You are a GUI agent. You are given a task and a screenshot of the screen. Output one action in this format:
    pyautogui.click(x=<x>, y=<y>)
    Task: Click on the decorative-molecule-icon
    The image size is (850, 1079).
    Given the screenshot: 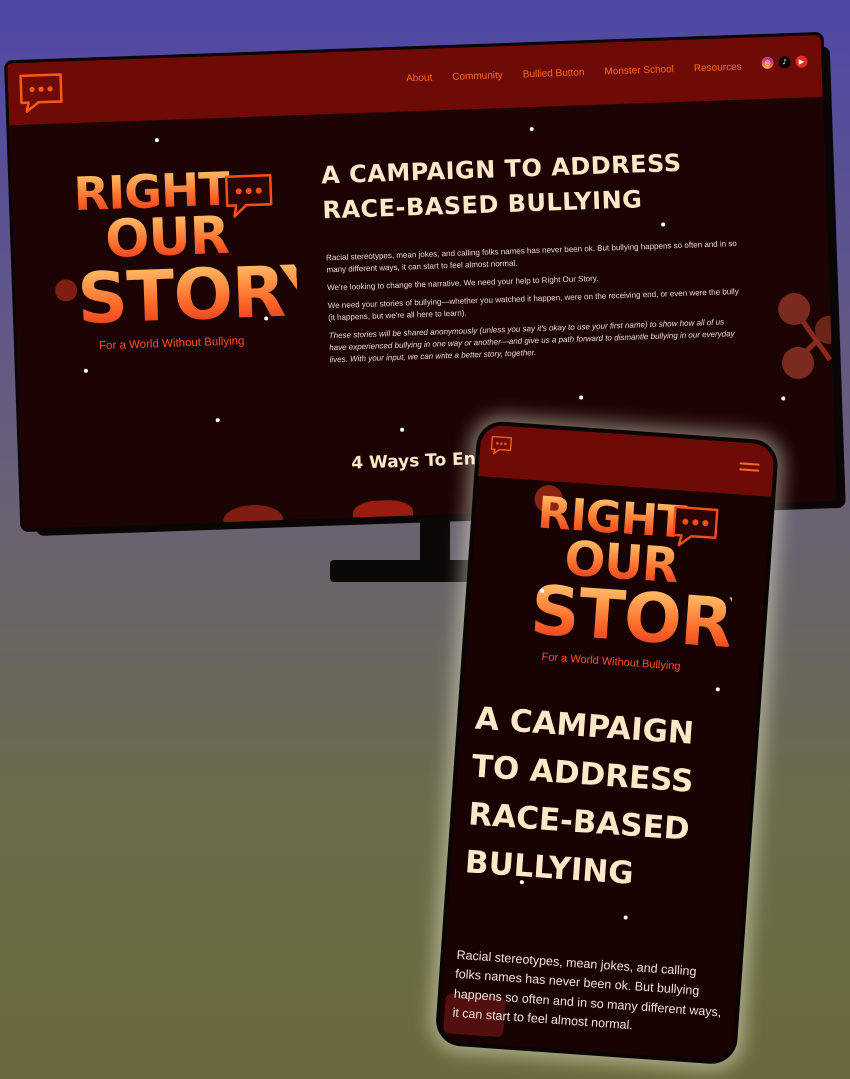 What is the action you would take?
    pyautogui.click(x=809, y=336)
    